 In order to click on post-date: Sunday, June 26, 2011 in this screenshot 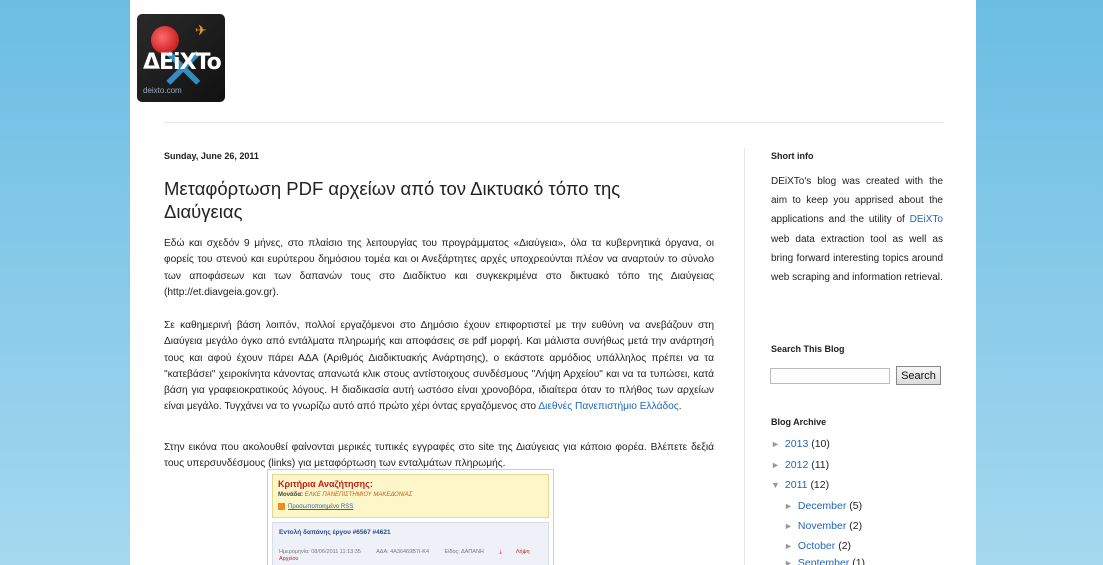, I will do `click(211, 156)`.